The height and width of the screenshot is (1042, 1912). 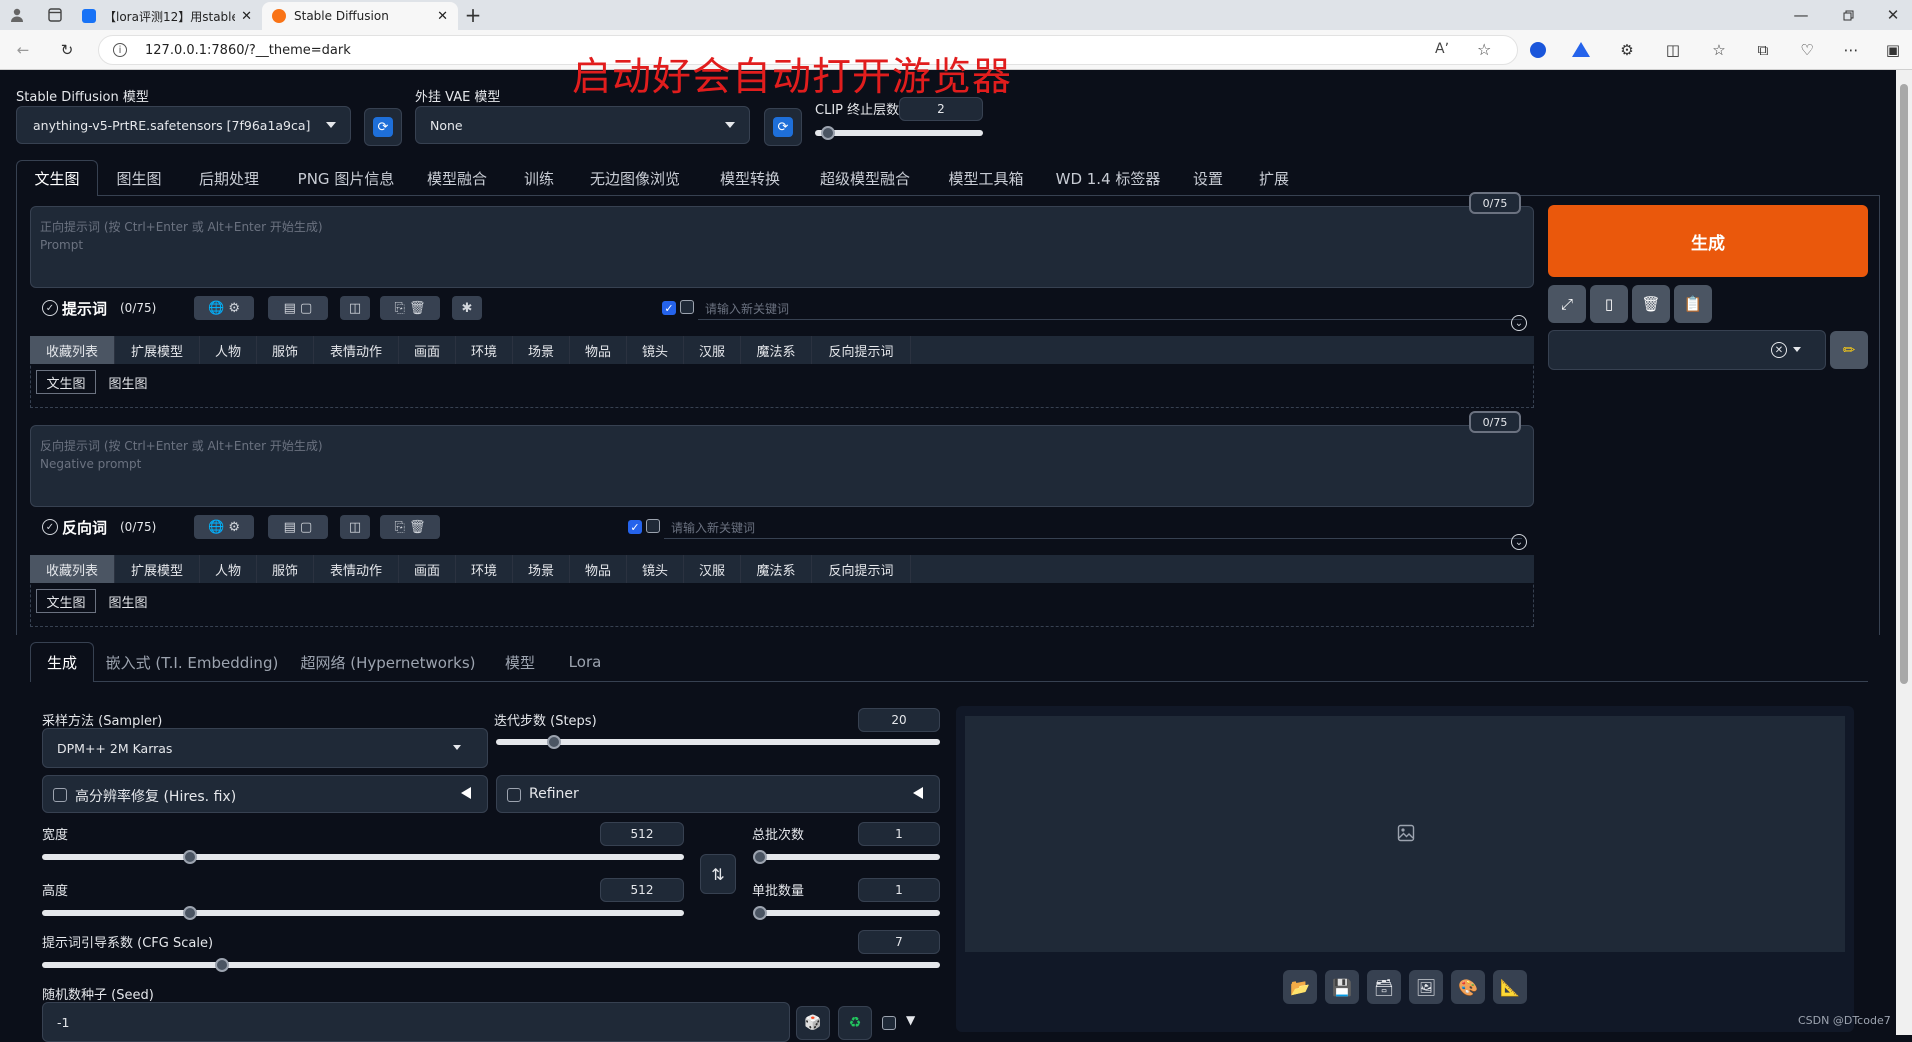 I want to click on width-slider-knob, so click(x=189, y=857).